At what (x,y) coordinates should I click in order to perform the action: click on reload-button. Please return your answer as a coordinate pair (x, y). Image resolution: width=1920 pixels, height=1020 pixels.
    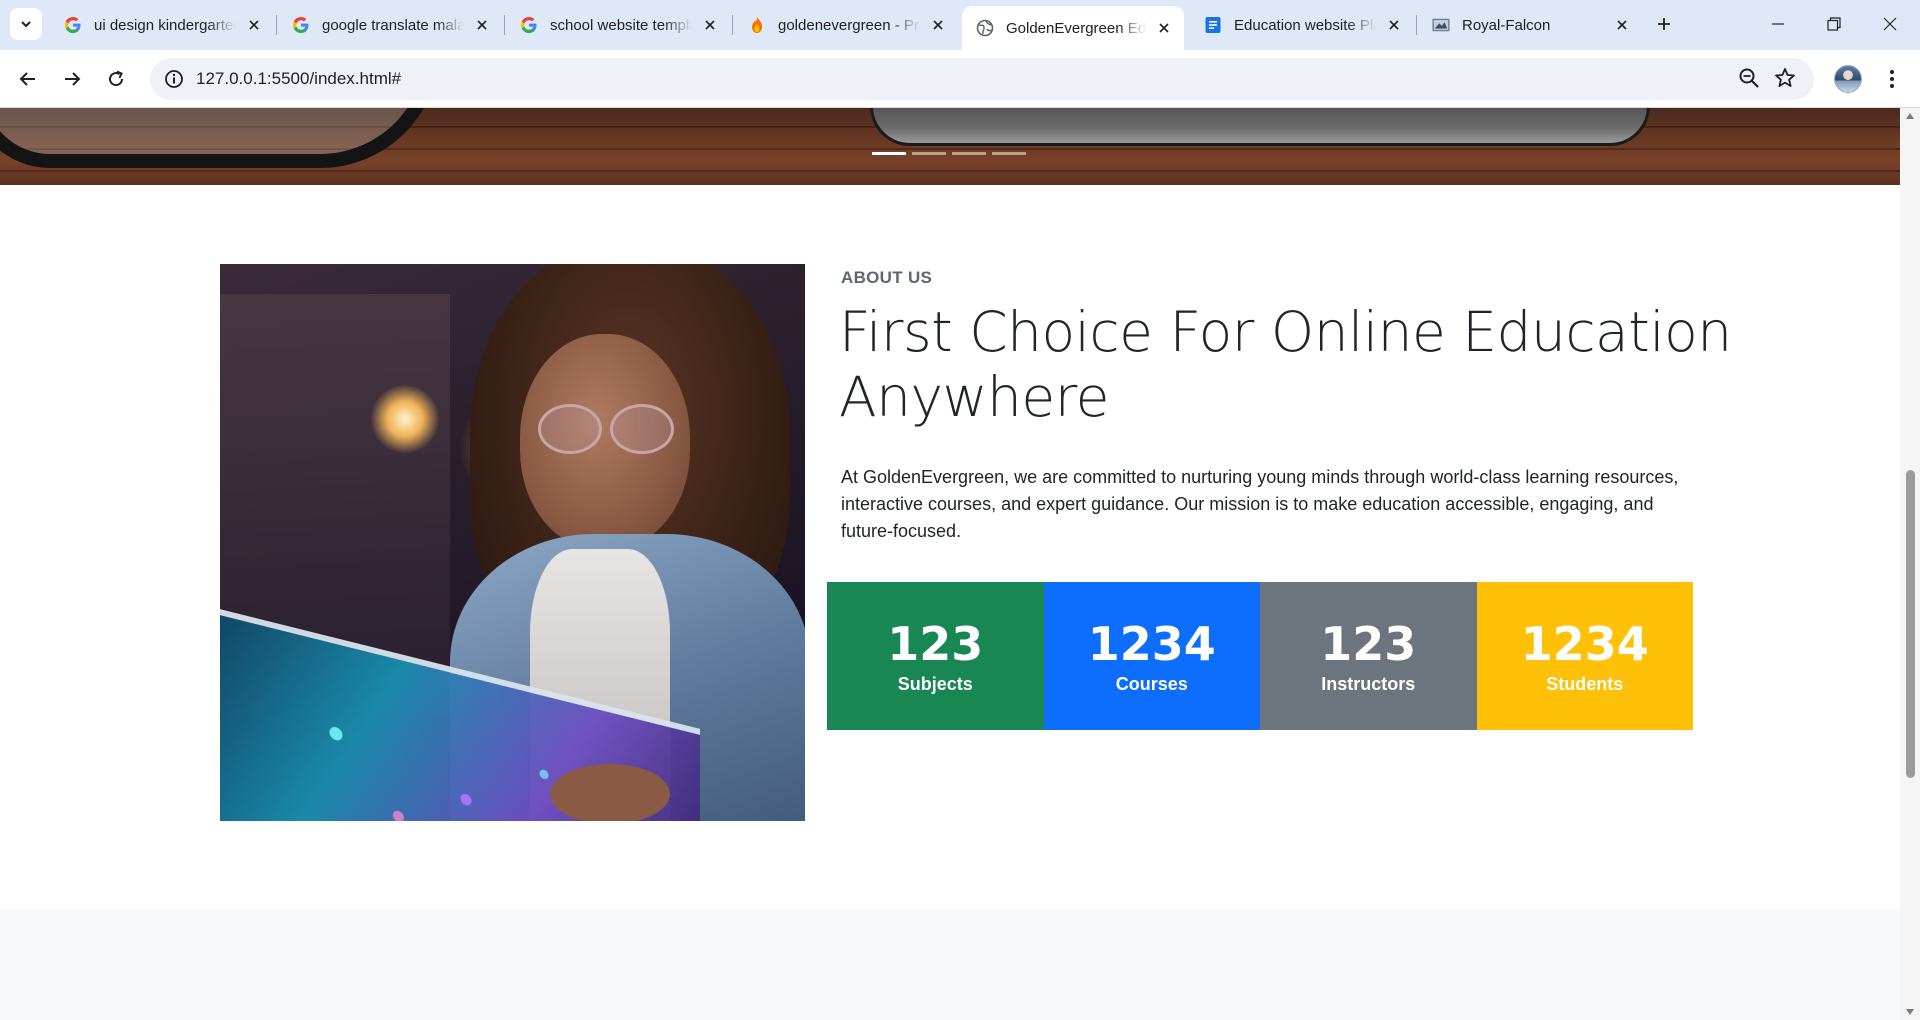
    Looking at the image, I should click on (116, 79).